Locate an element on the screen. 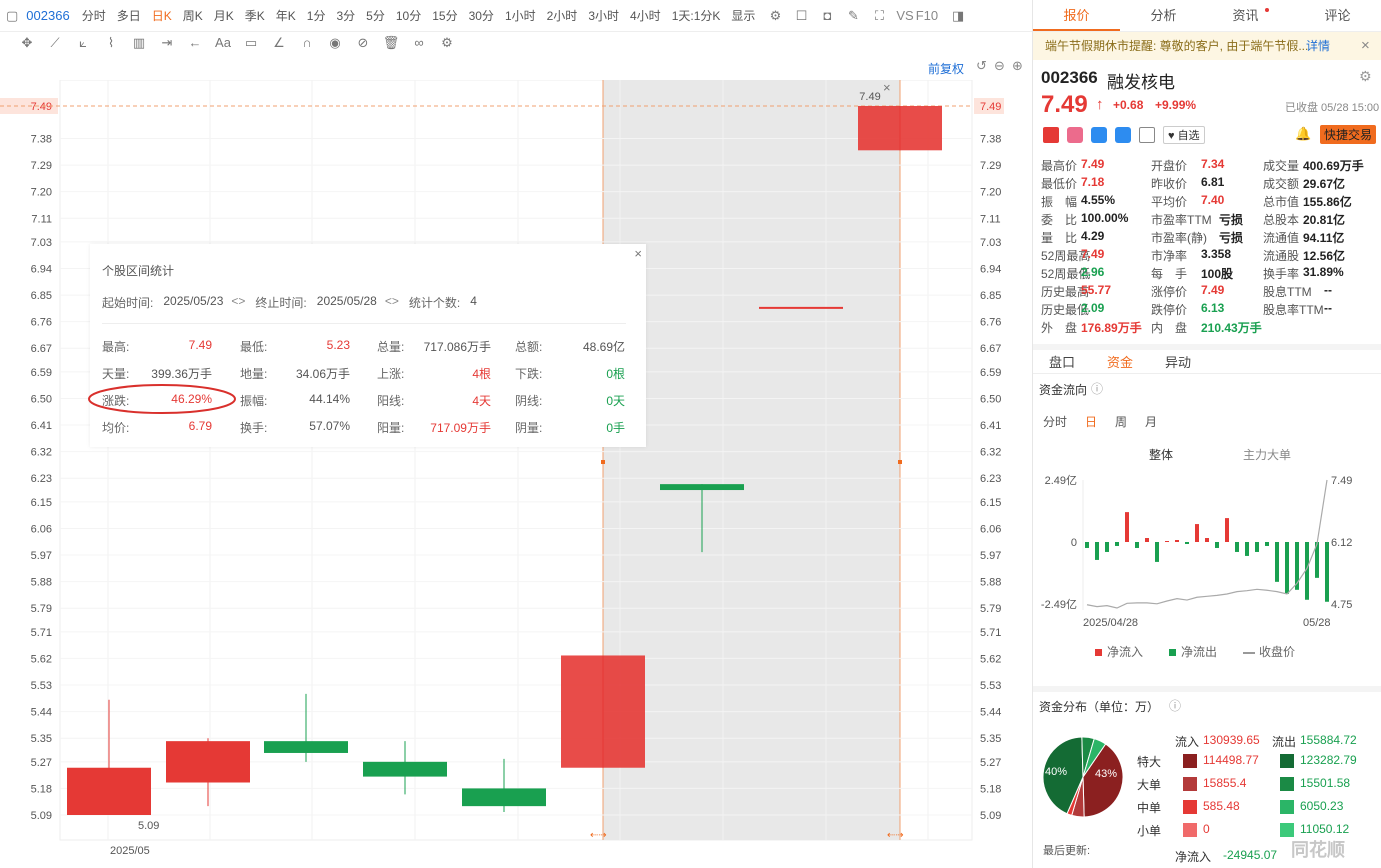  period-option: 分时 is located at coordinates (1055, 421).